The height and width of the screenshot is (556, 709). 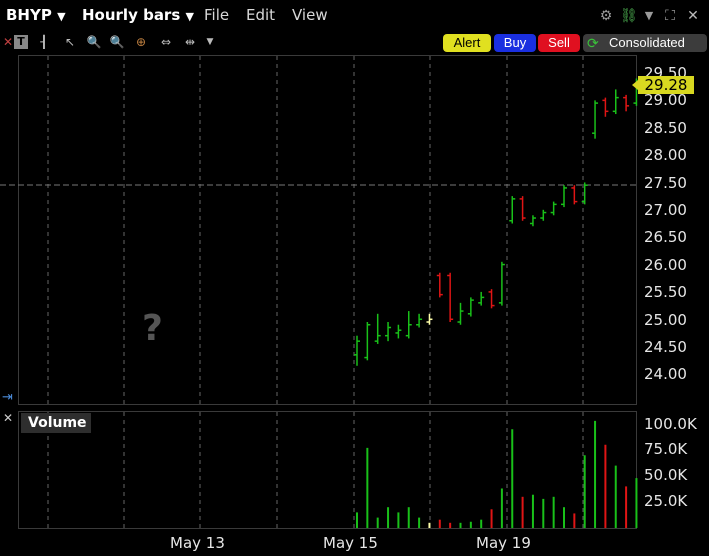 What do you see at coordinates (666, 501) in the screenshot?
I see `volume-tick-label: 25.0K` at bounding box center [666, 501].